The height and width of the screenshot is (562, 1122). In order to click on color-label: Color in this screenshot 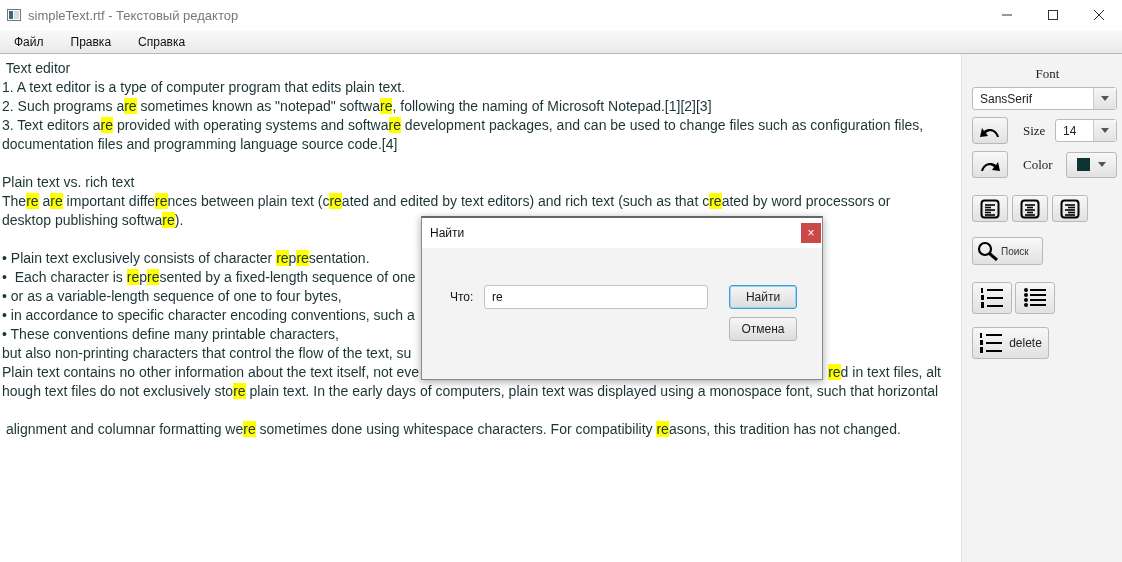, I will do `click(1038, 164)`.